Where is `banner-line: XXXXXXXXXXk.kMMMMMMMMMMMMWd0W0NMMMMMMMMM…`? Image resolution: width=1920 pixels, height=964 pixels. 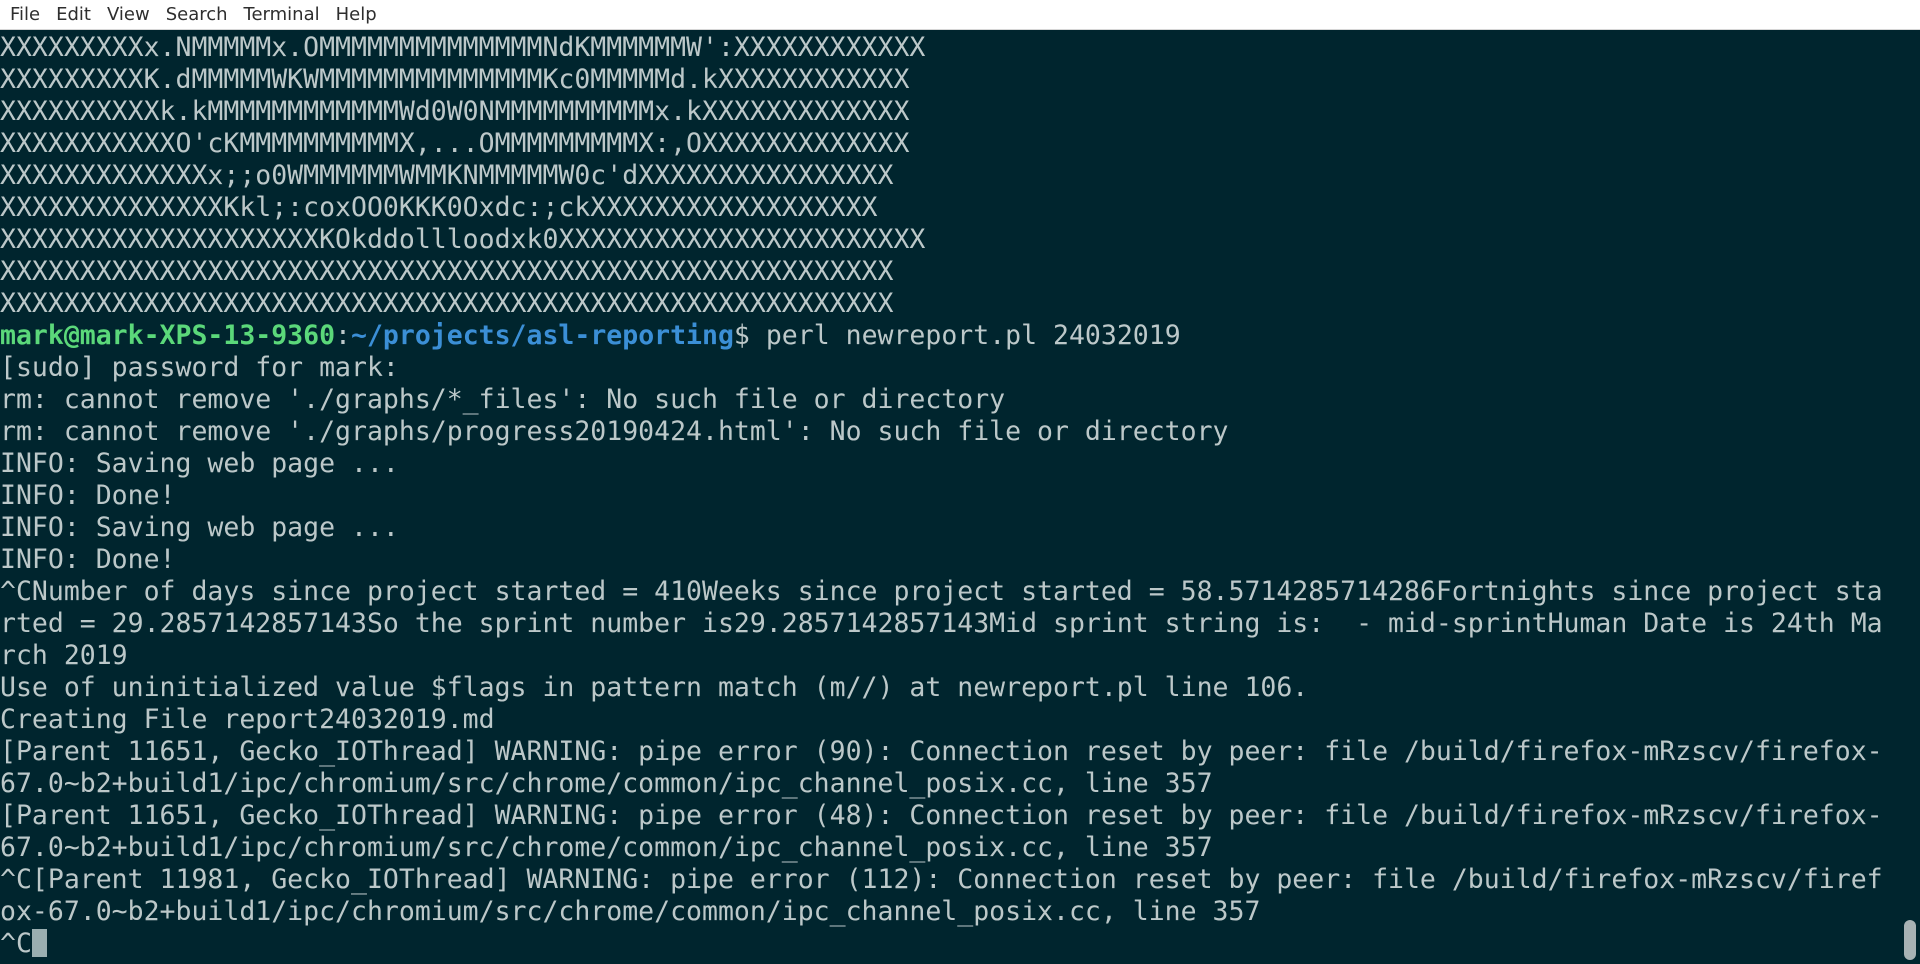 banner-line: XXXXXXXXXXk.kMMMMMMMMMMMMWd0W0NMMMMMMMMM… is located at coordinates (455, 111).